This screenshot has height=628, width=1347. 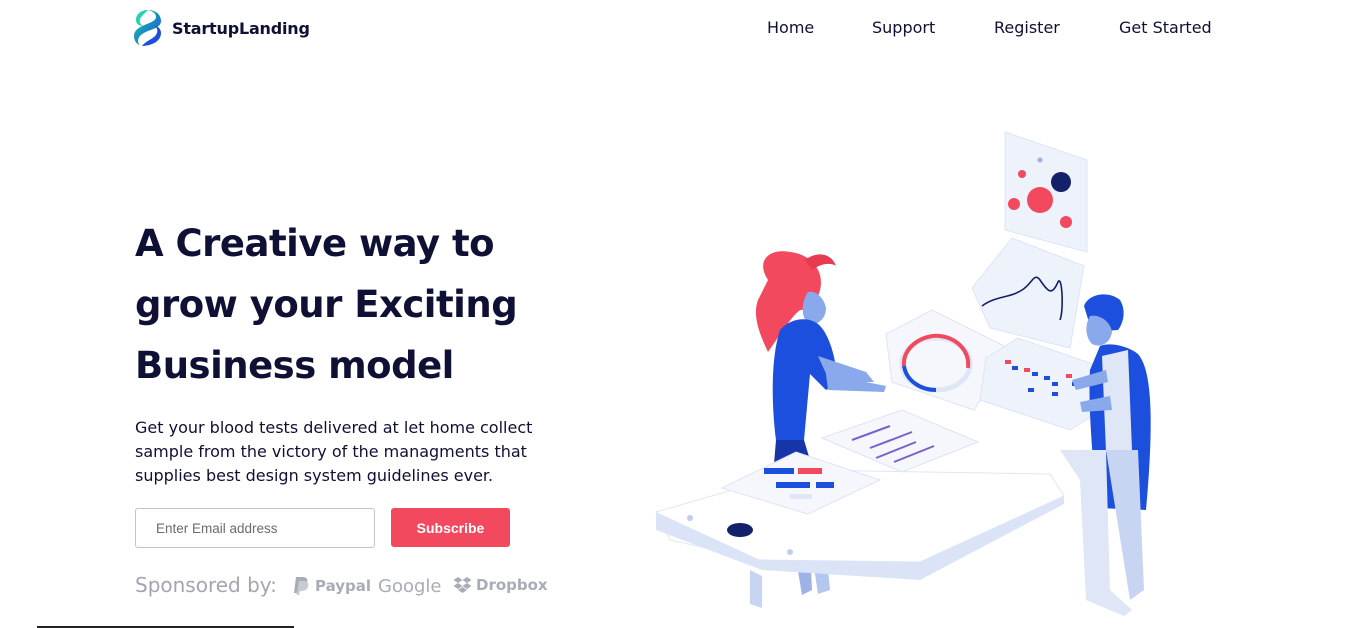 I want to click on sponsor-google: Google, so click(x=409, y=586).